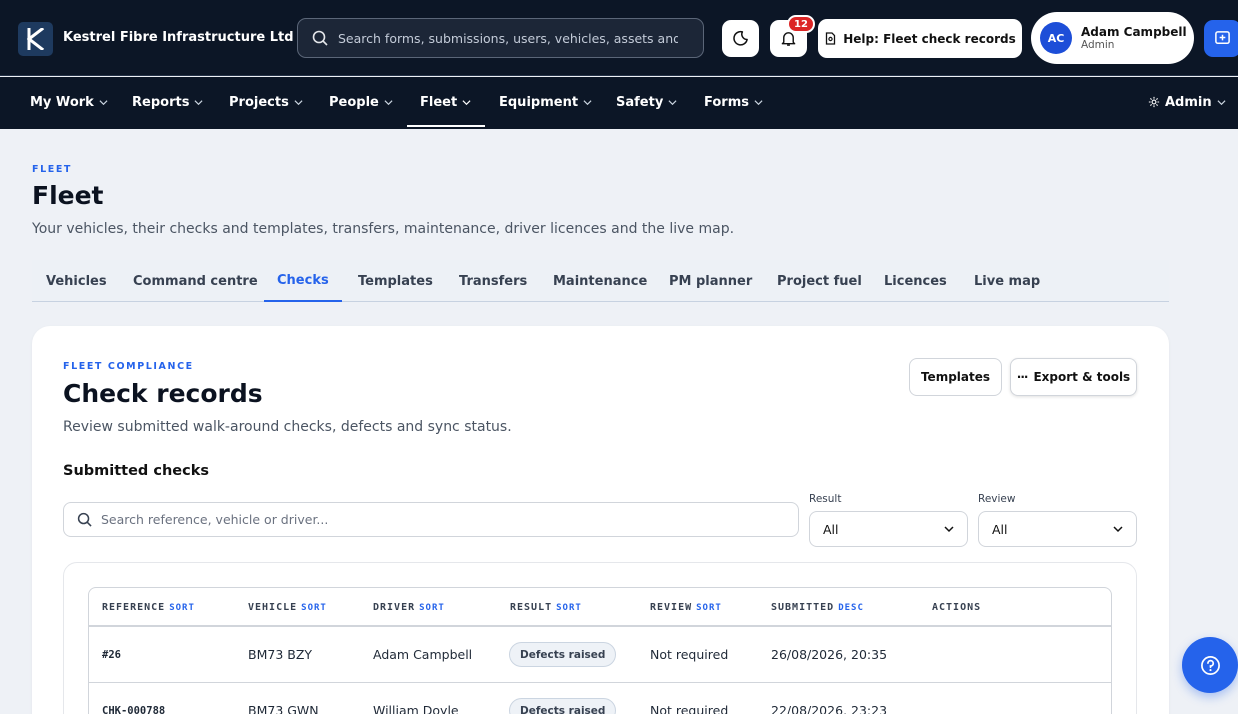 The image size is (1238, 714). What do you see at coordinates (395, 281) in the screenshot?
I see `tab-templates: Templates` at bounding box center [395, 281].